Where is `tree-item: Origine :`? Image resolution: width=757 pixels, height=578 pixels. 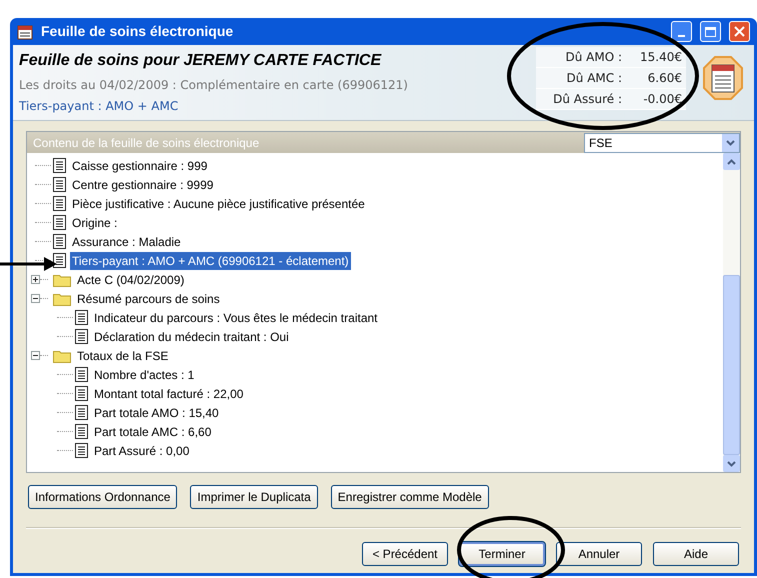 tree-item: Origine : is located at coordinates (95, 223).